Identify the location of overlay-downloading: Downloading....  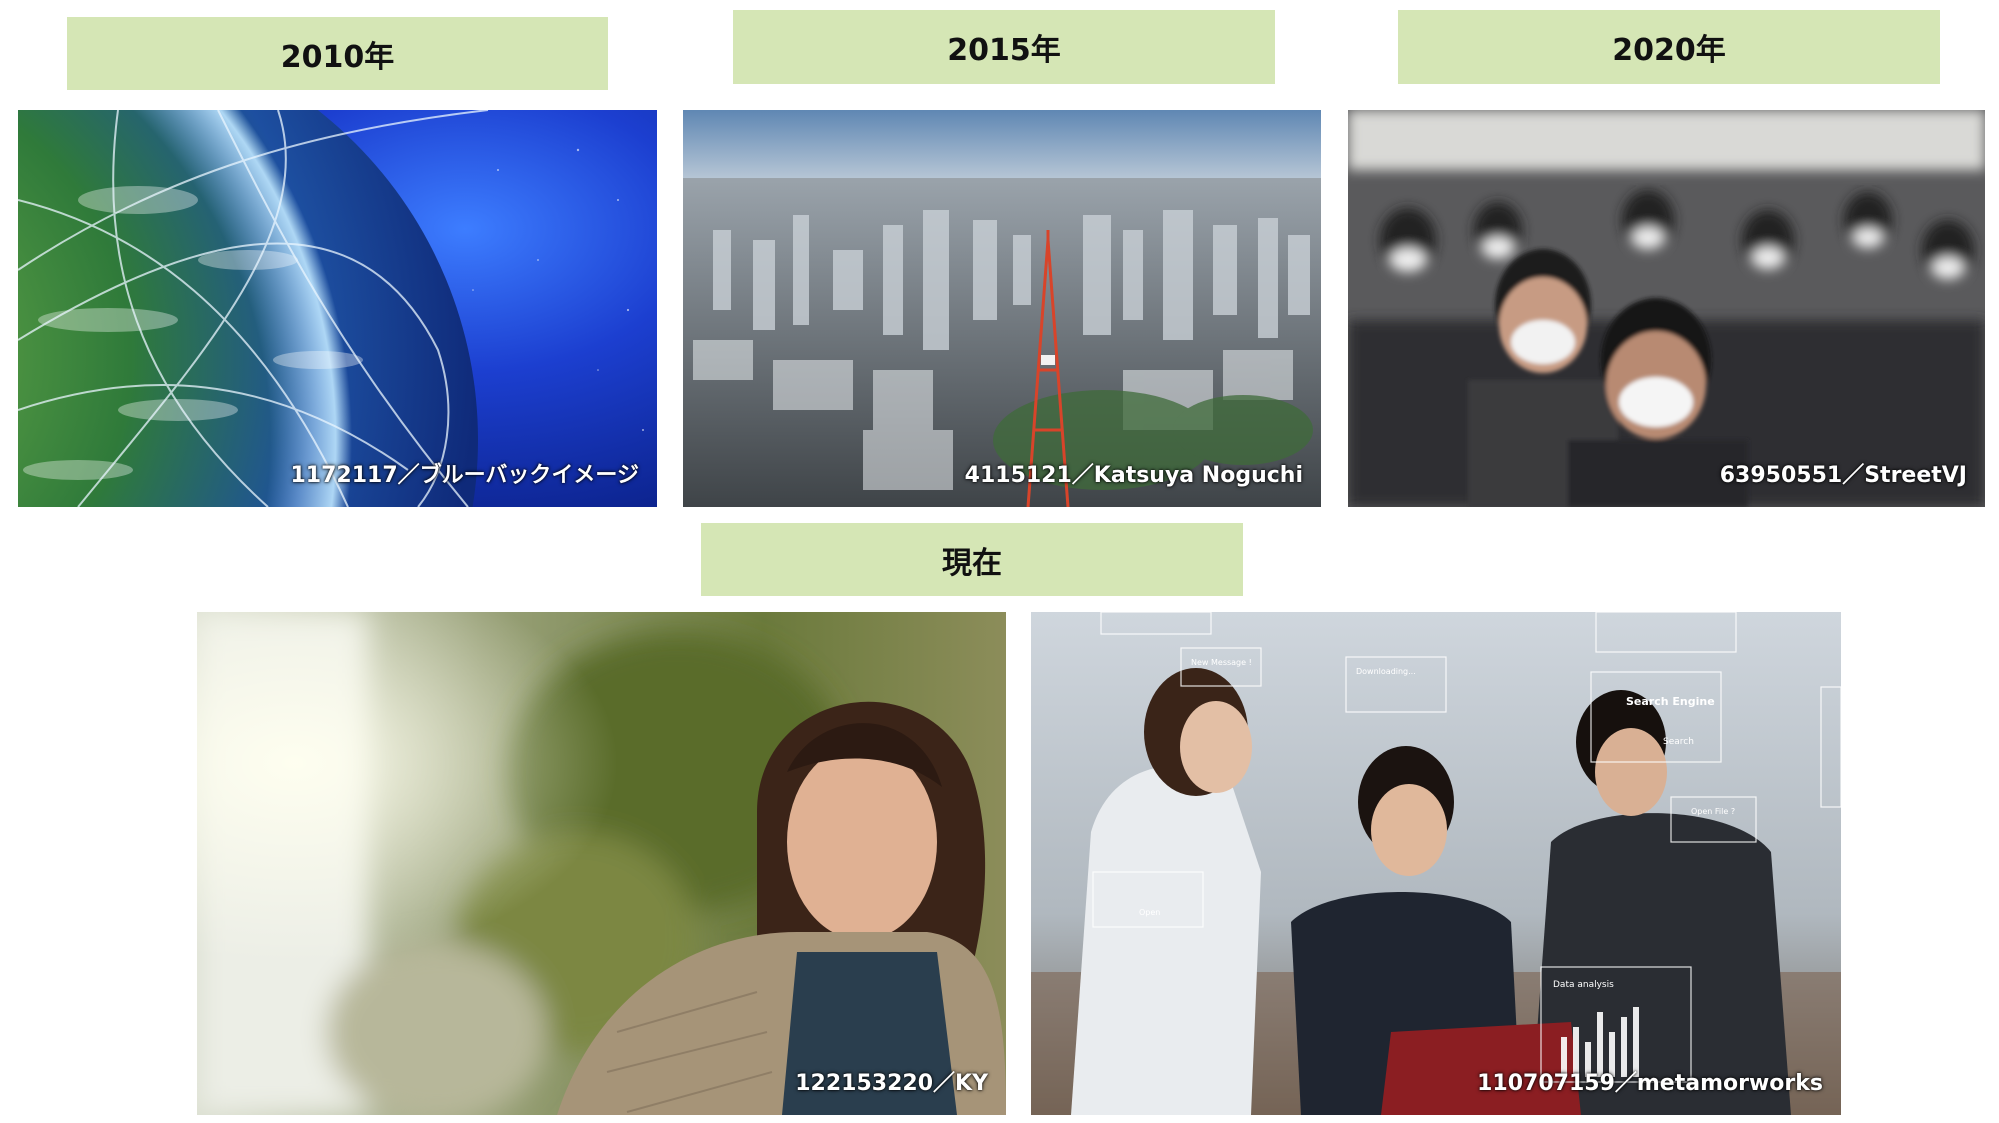
(1386, 671).